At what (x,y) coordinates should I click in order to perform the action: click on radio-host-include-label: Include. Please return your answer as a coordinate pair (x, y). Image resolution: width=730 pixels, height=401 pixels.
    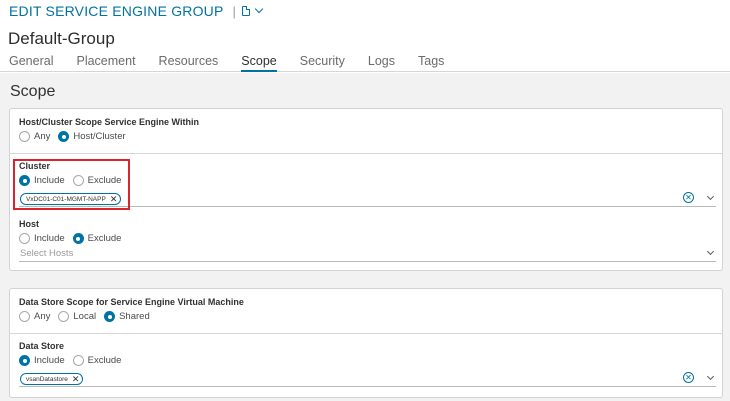
    Looking at the image, I should click on (49, 238).